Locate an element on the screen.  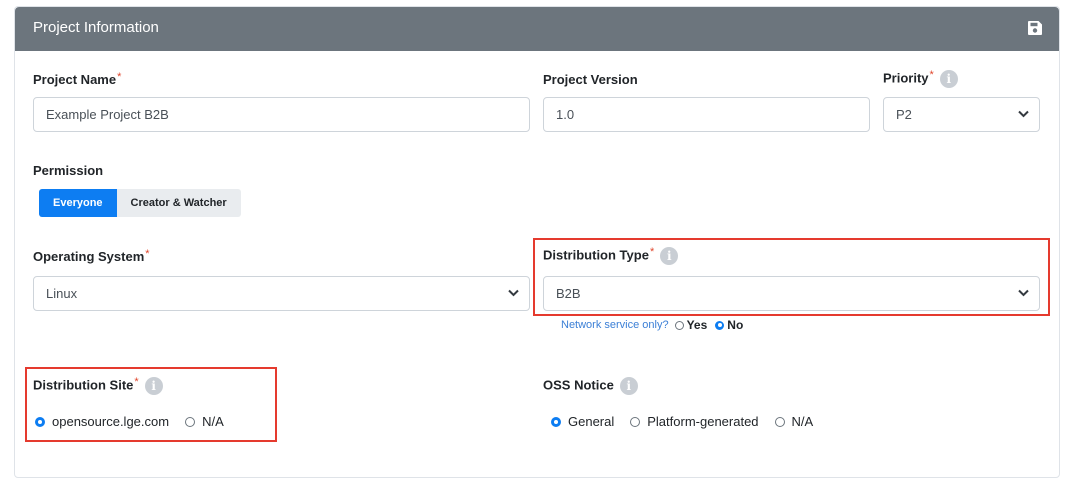
permission-label: Permission is located at coordinates (68, 170).